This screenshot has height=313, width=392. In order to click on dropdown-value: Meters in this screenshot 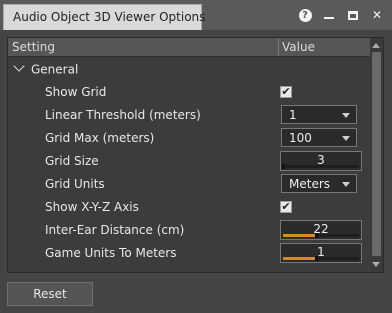, I will do `click(310, 184)`.